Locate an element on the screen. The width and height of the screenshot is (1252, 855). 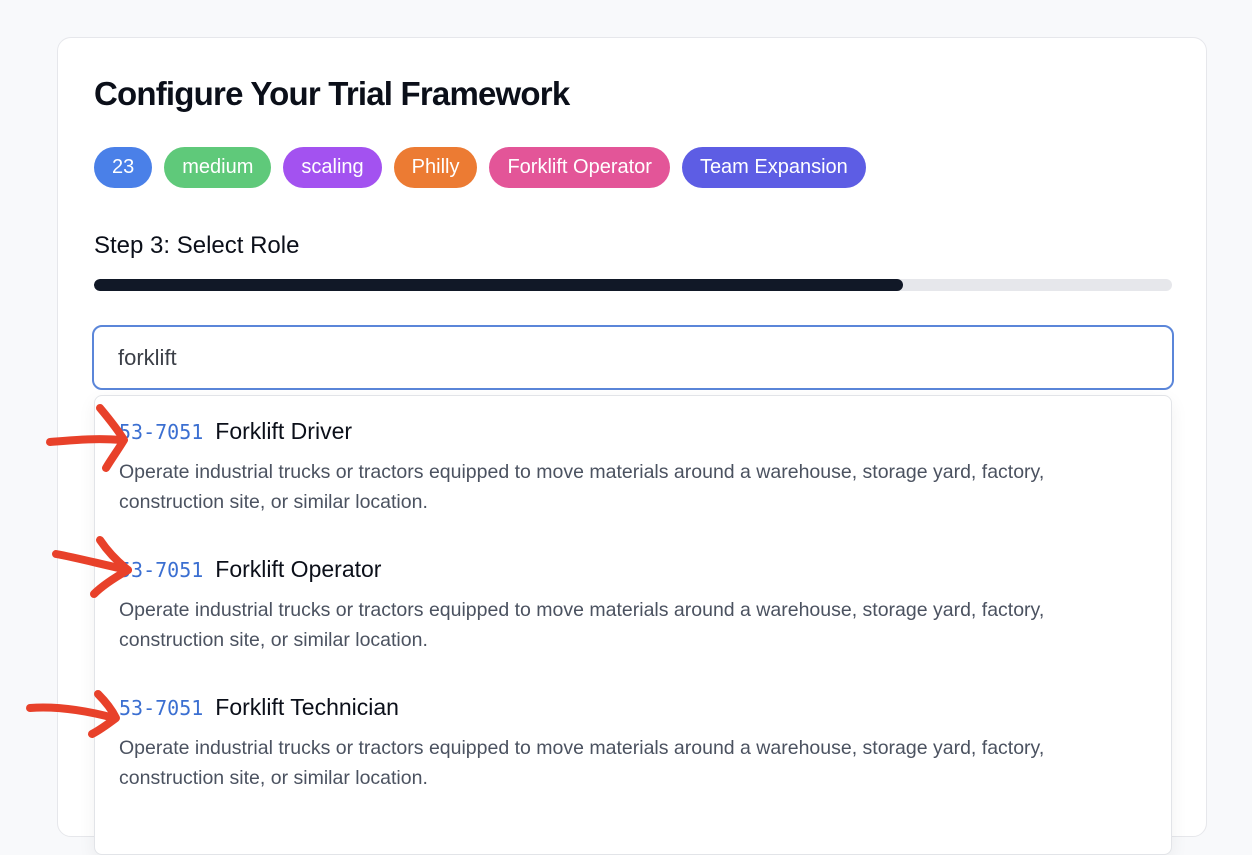
progress-bar-fill is located at coordinates (498, 285).